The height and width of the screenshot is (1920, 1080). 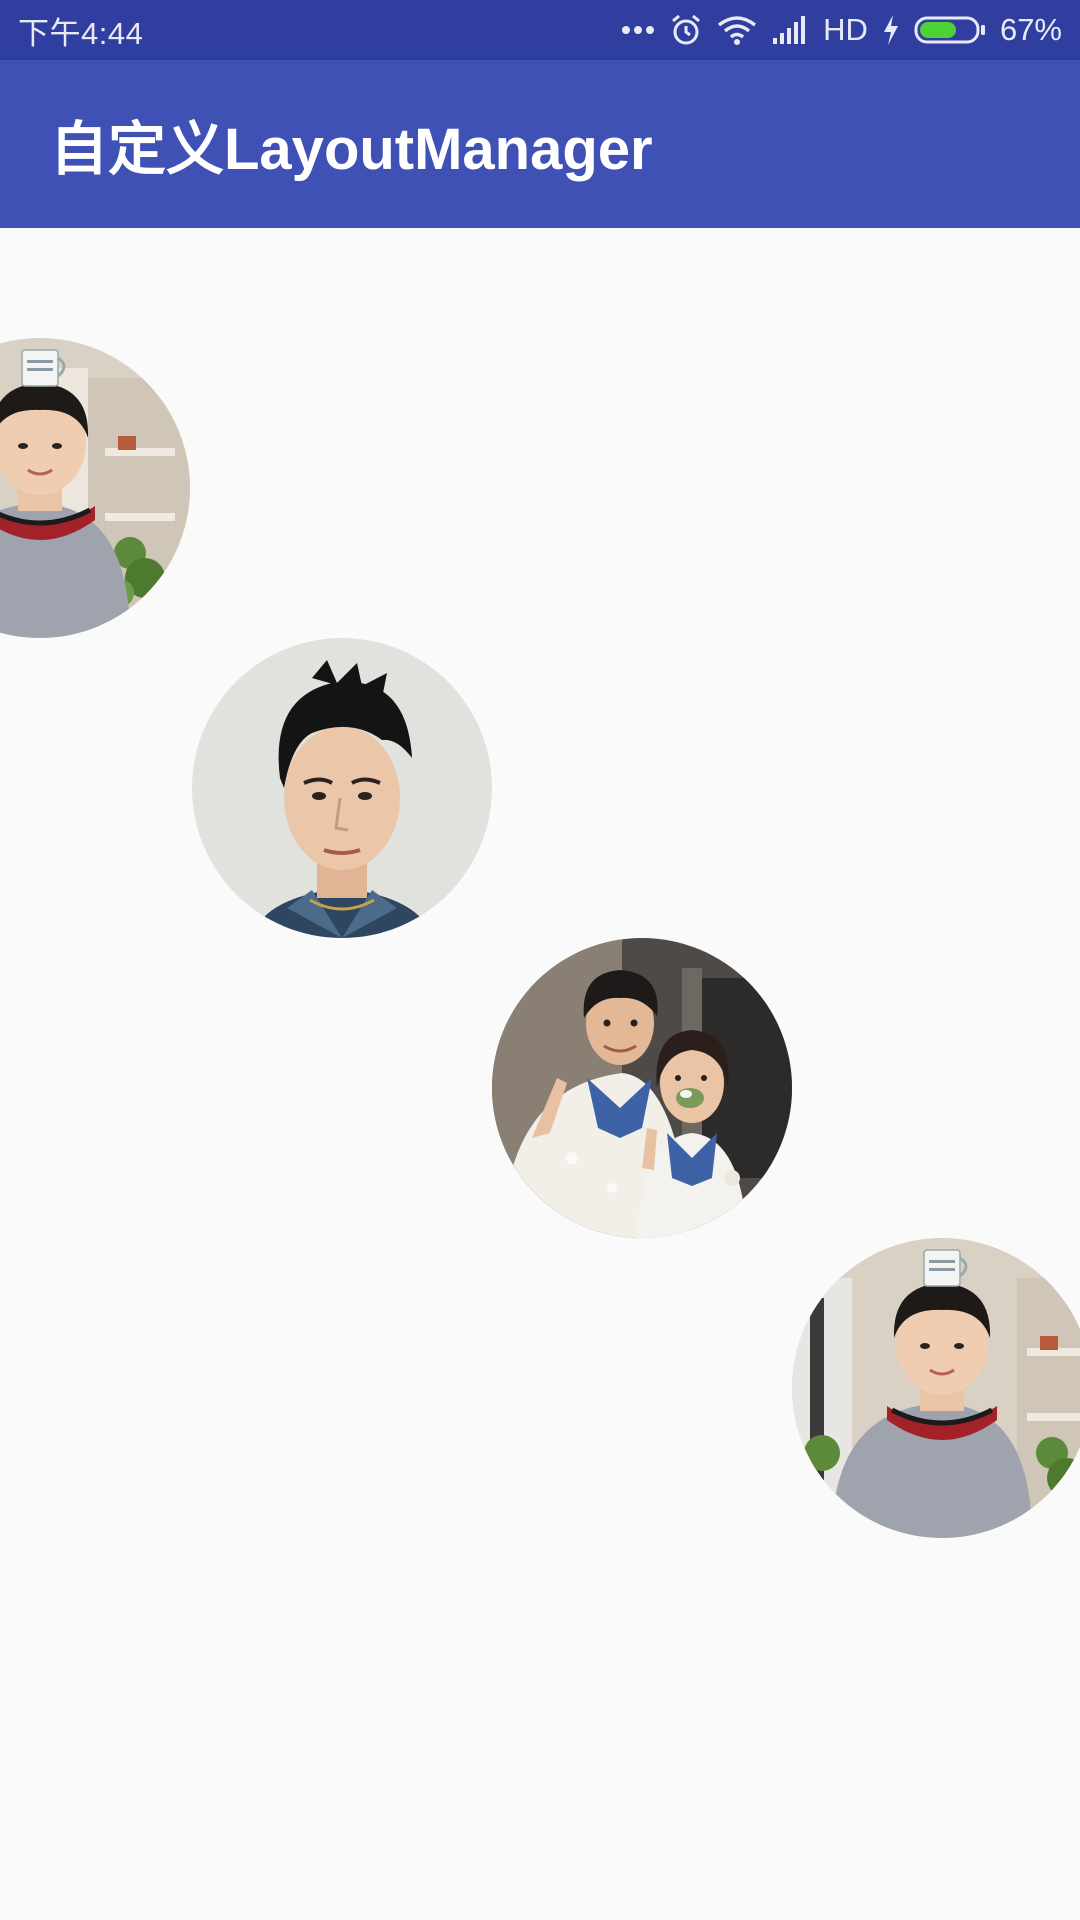 I want to click on battery-icon, so click(x=950, y=30).